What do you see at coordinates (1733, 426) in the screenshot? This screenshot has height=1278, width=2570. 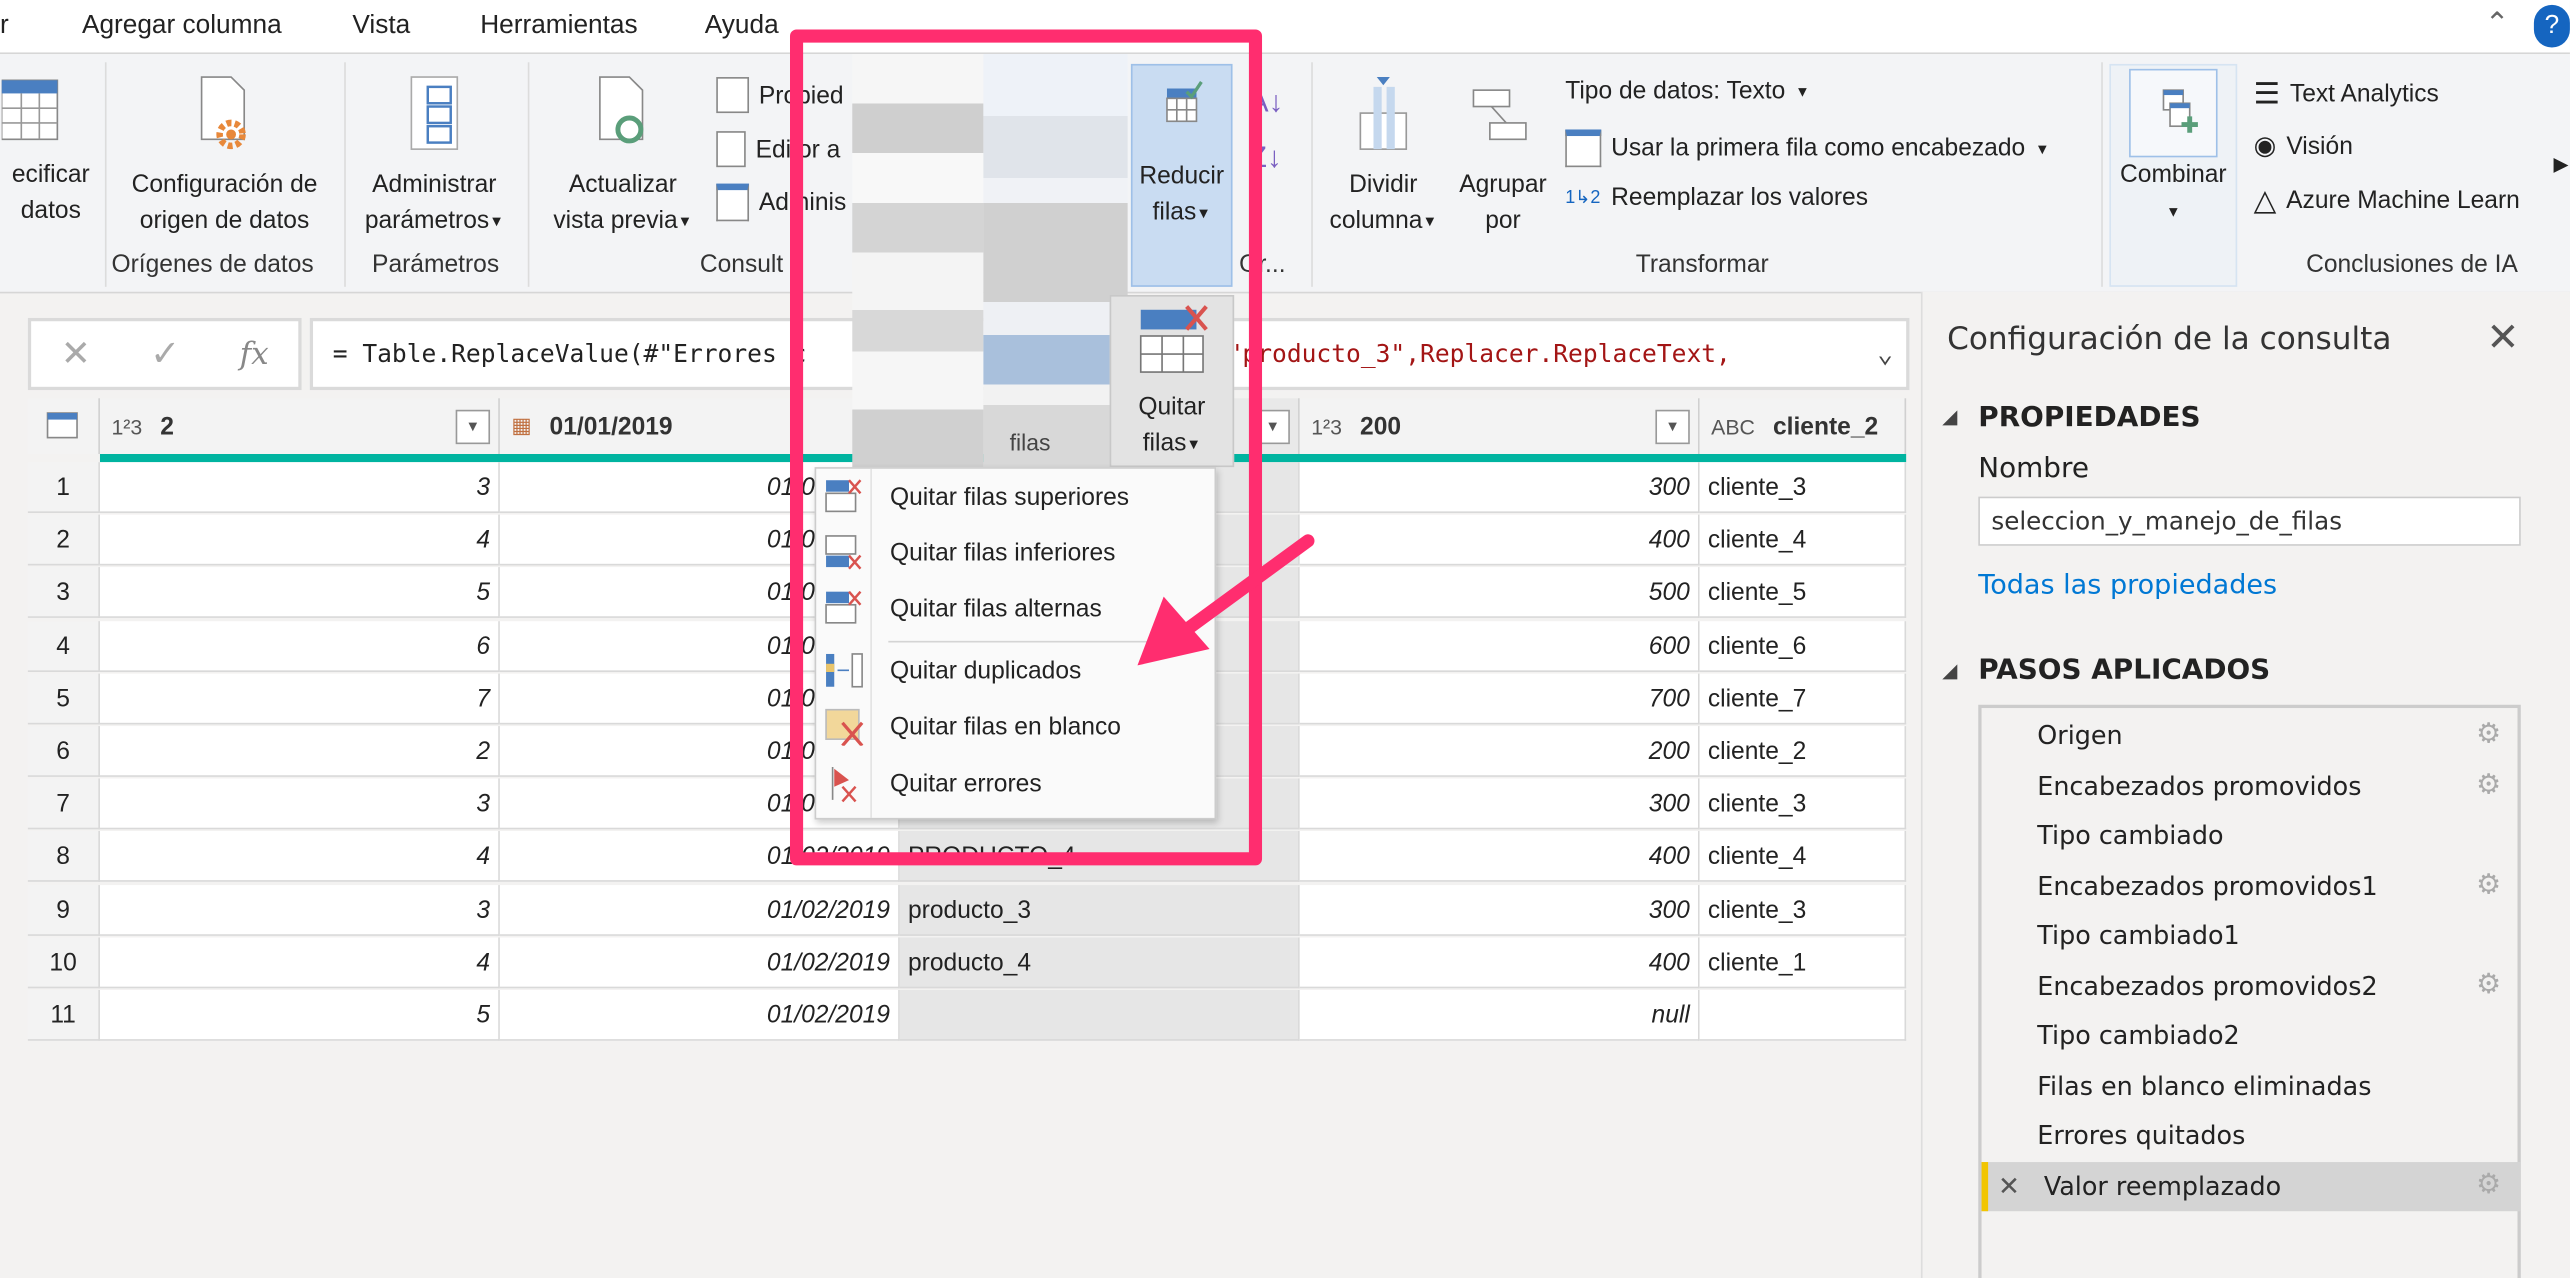 I see `text-type-icon: ABC` at bounding box center [1733, 426].